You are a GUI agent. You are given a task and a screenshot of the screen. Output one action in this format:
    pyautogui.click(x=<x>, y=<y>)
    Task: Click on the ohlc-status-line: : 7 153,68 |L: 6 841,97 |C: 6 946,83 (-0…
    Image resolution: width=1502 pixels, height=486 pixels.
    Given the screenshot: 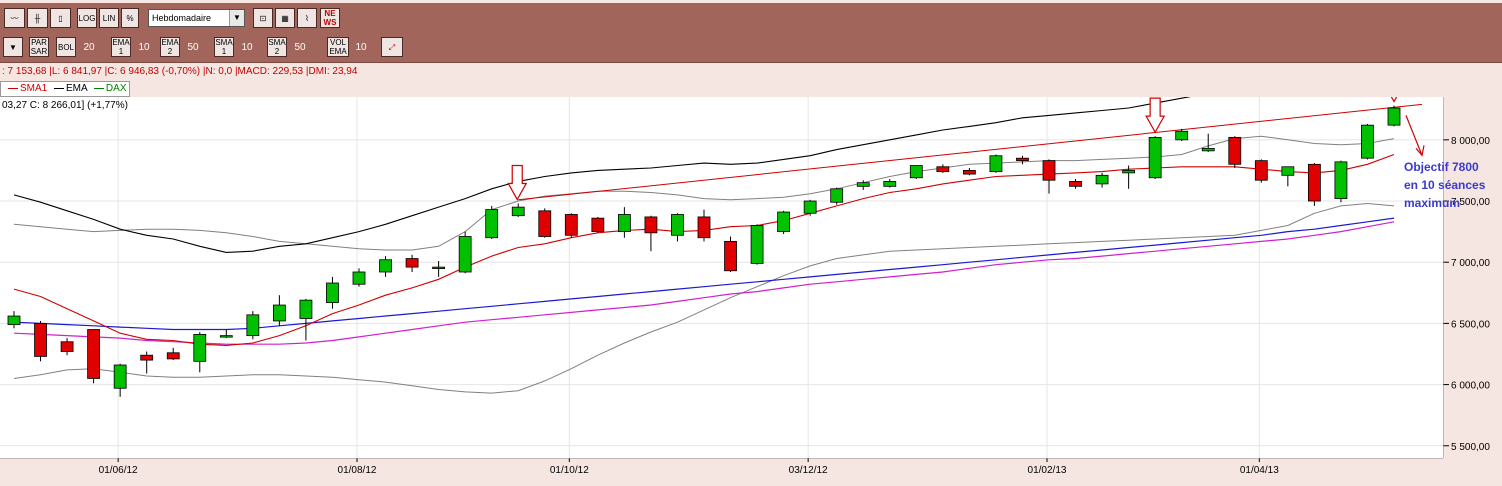 What is the action you would take?
    pyautogui.click(x=180, y=71)
    